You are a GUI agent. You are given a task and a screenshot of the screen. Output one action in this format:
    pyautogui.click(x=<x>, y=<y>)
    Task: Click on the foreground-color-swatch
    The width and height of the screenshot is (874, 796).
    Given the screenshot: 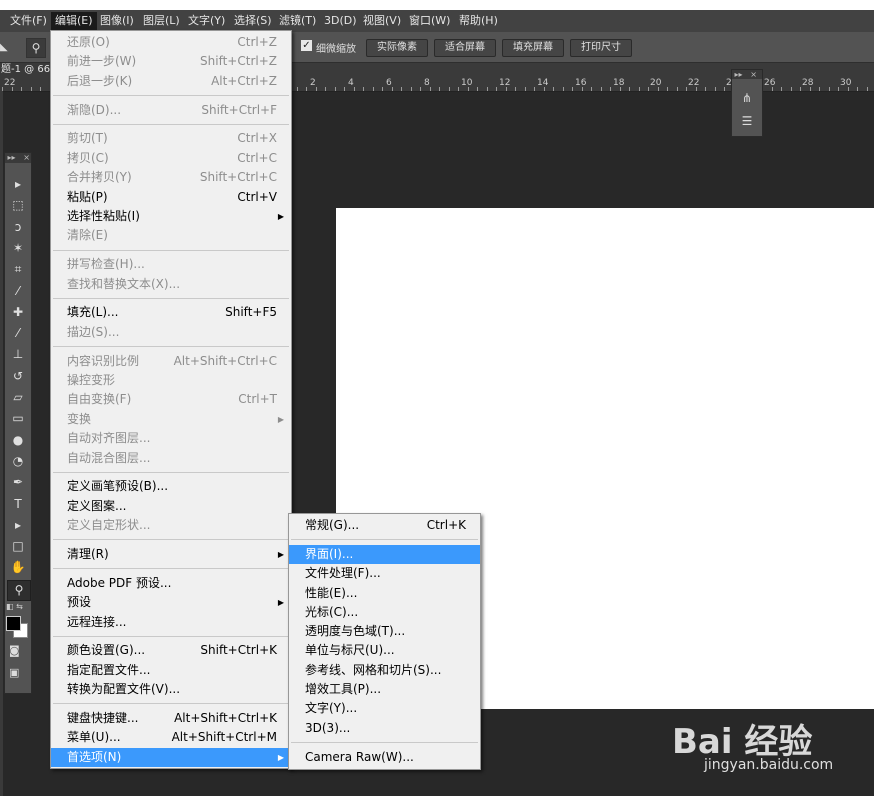 What is the action you would take?
    pyautogui.click(x=13, y=623)
    